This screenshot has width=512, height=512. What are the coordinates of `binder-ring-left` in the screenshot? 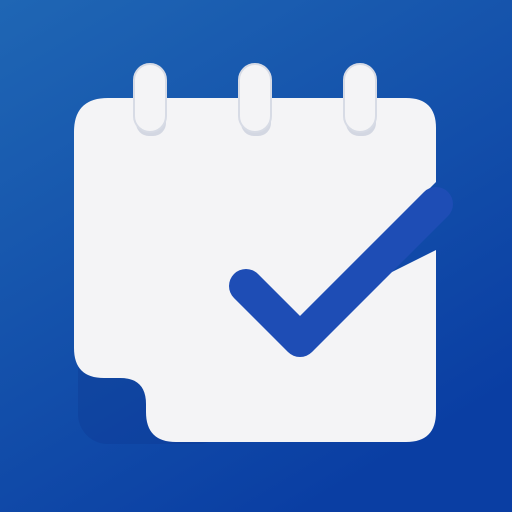 It's located at (150, 98).